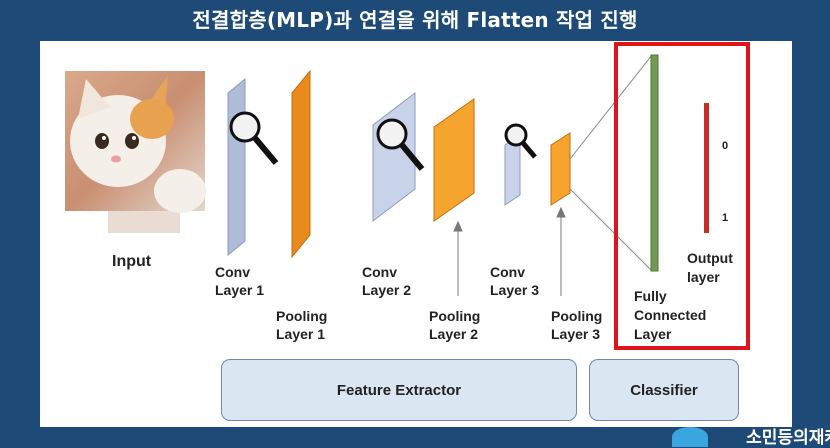 Image resolution: width=830 pixels, height=448 pixels. What do you see at coordinates (132, 261) in the screenshot?
I see `input-label: Input` at bounding box center [132, 261].